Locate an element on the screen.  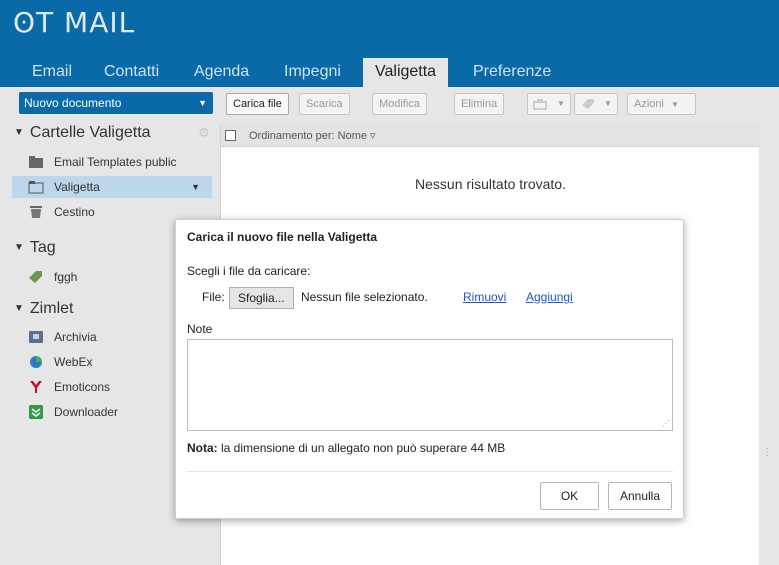
remove-link: Rimuovi is located at coordinates (484, 297).